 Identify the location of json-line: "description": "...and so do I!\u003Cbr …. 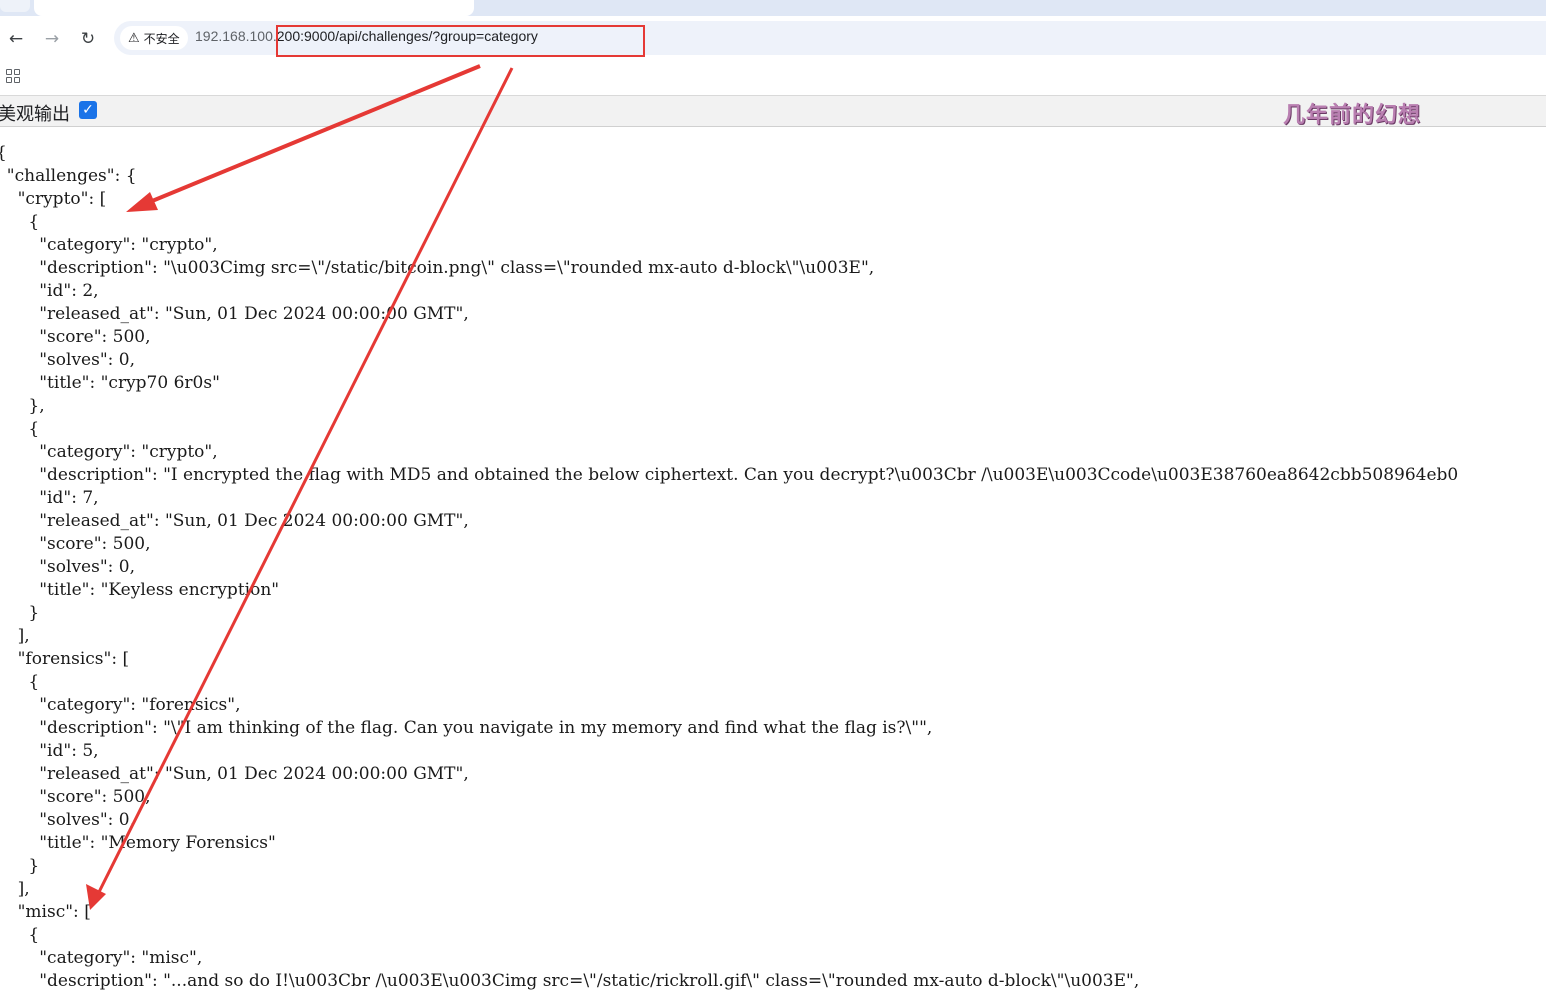
(570, 981).